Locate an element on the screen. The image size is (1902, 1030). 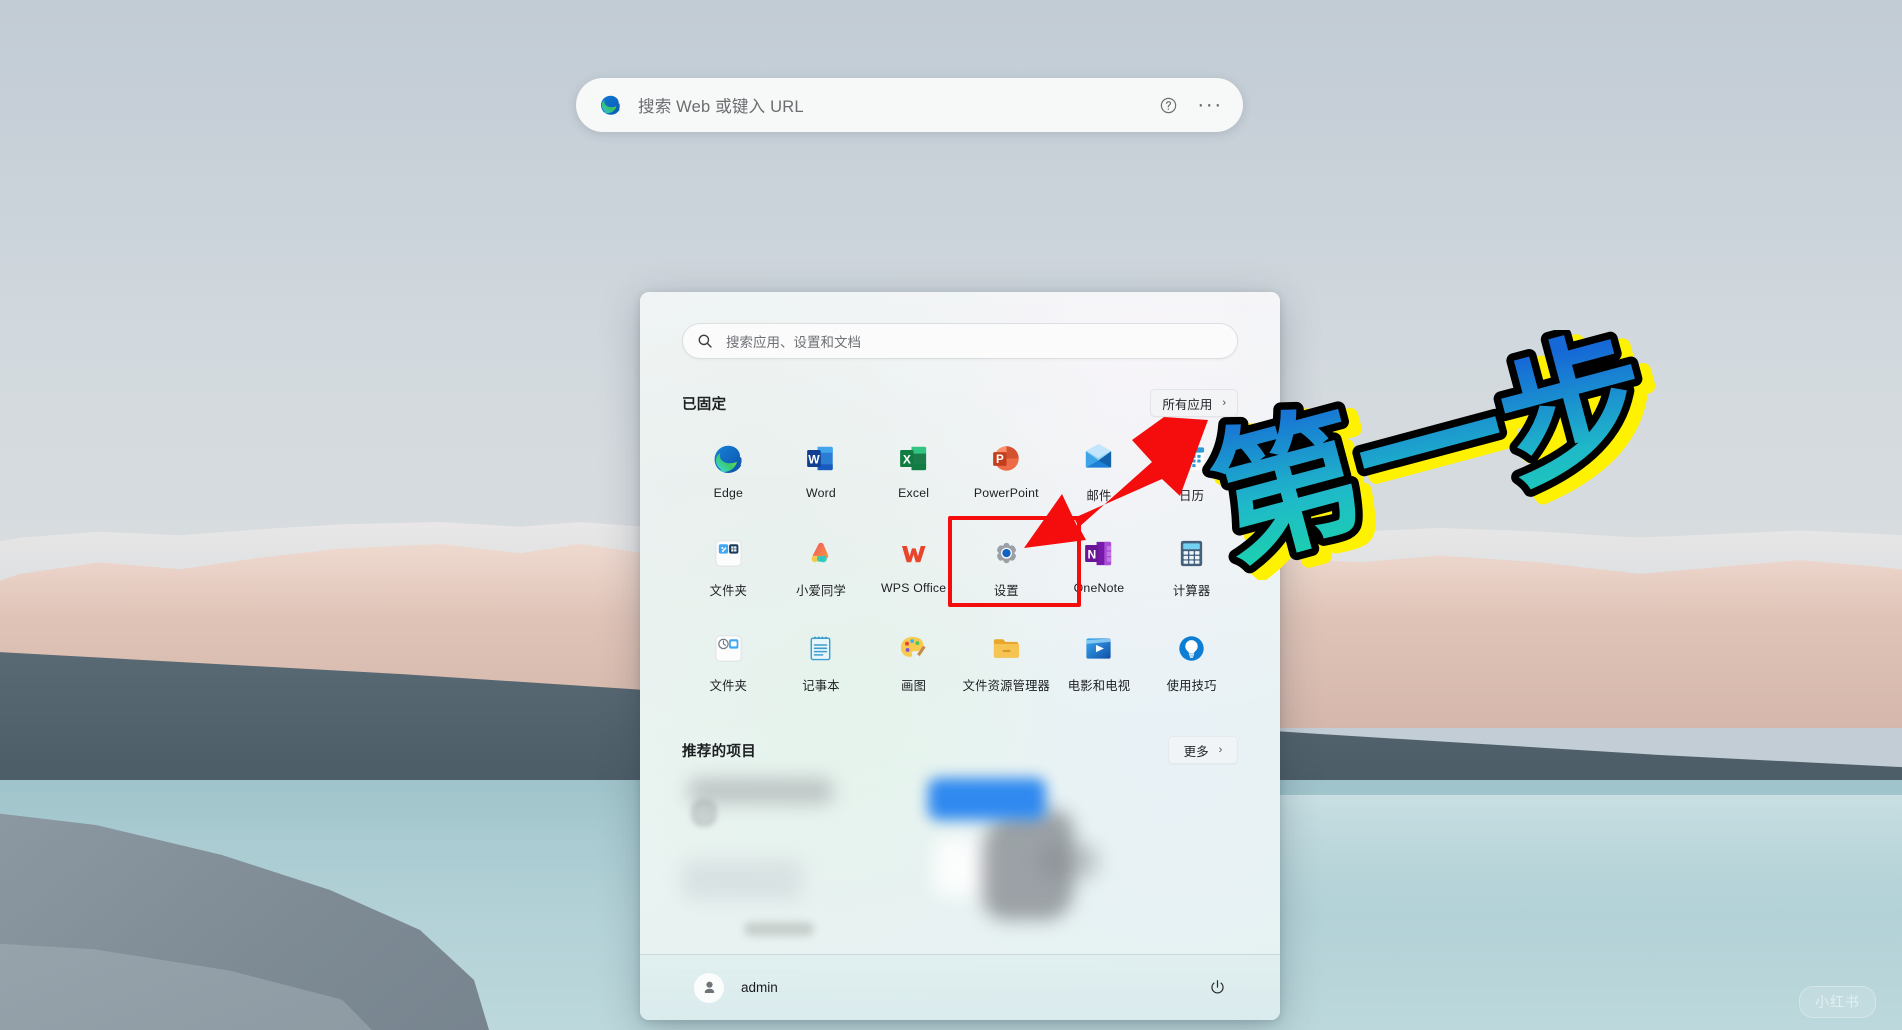
notepad-icon is located at coordinates (820, 648).